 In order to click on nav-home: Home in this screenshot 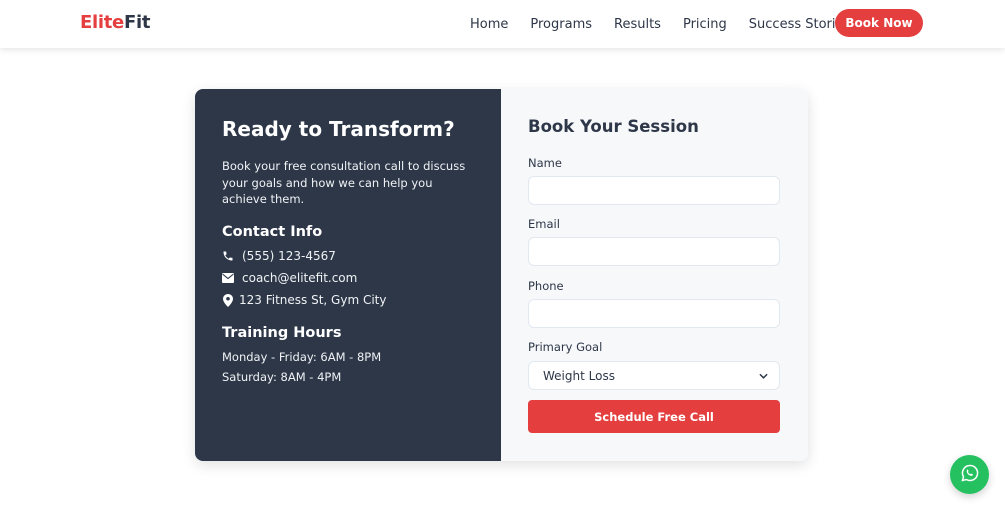, I will do `click(489, 24)`.